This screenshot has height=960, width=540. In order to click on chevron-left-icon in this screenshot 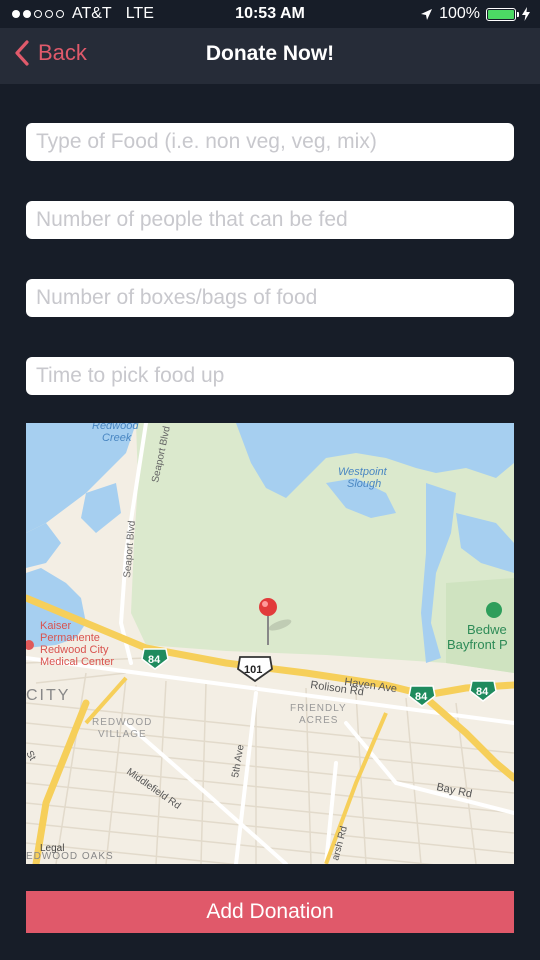, I will do `click(22, 53)`.